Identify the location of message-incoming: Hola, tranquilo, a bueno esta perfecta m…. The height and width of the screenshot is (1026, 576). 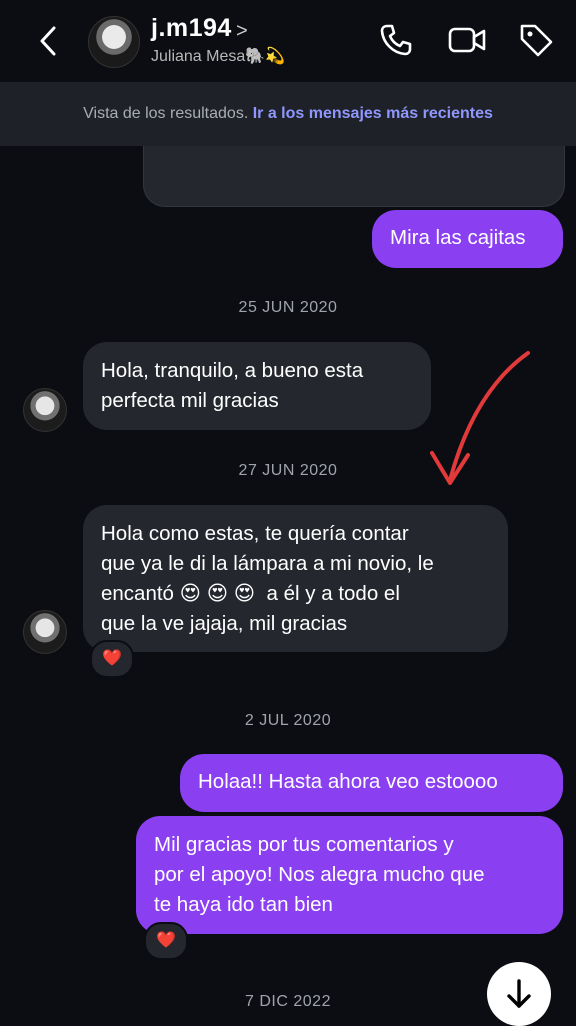
(257, 386).